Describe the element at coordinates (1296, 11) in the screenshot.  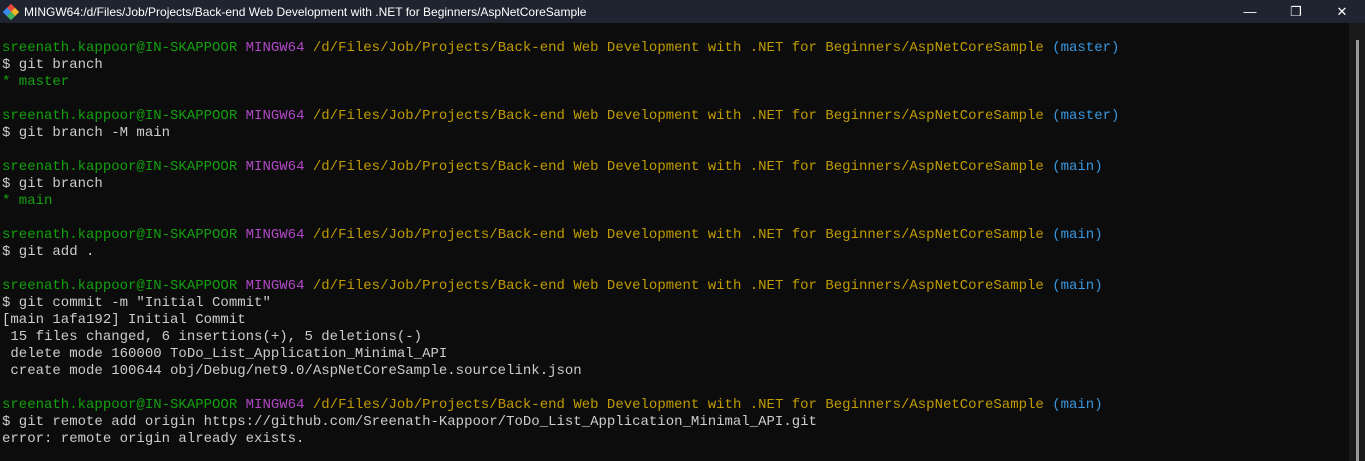
I see `maximize-button: ❐` at that location.